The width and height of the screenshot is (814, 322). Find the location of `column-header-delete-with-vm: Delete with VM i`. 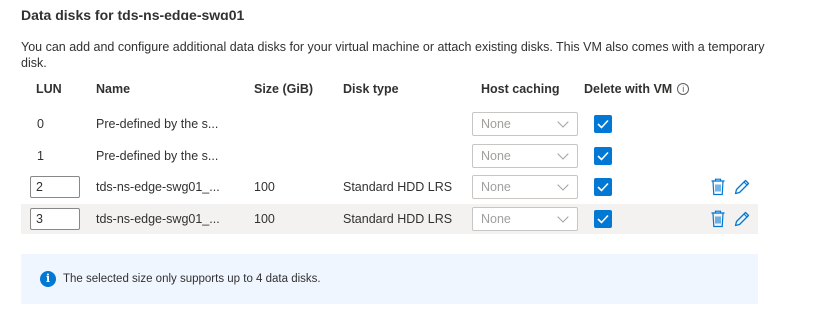

column-header-delete-with-vm: Delete with VM i is located at coordinates (637, 89).